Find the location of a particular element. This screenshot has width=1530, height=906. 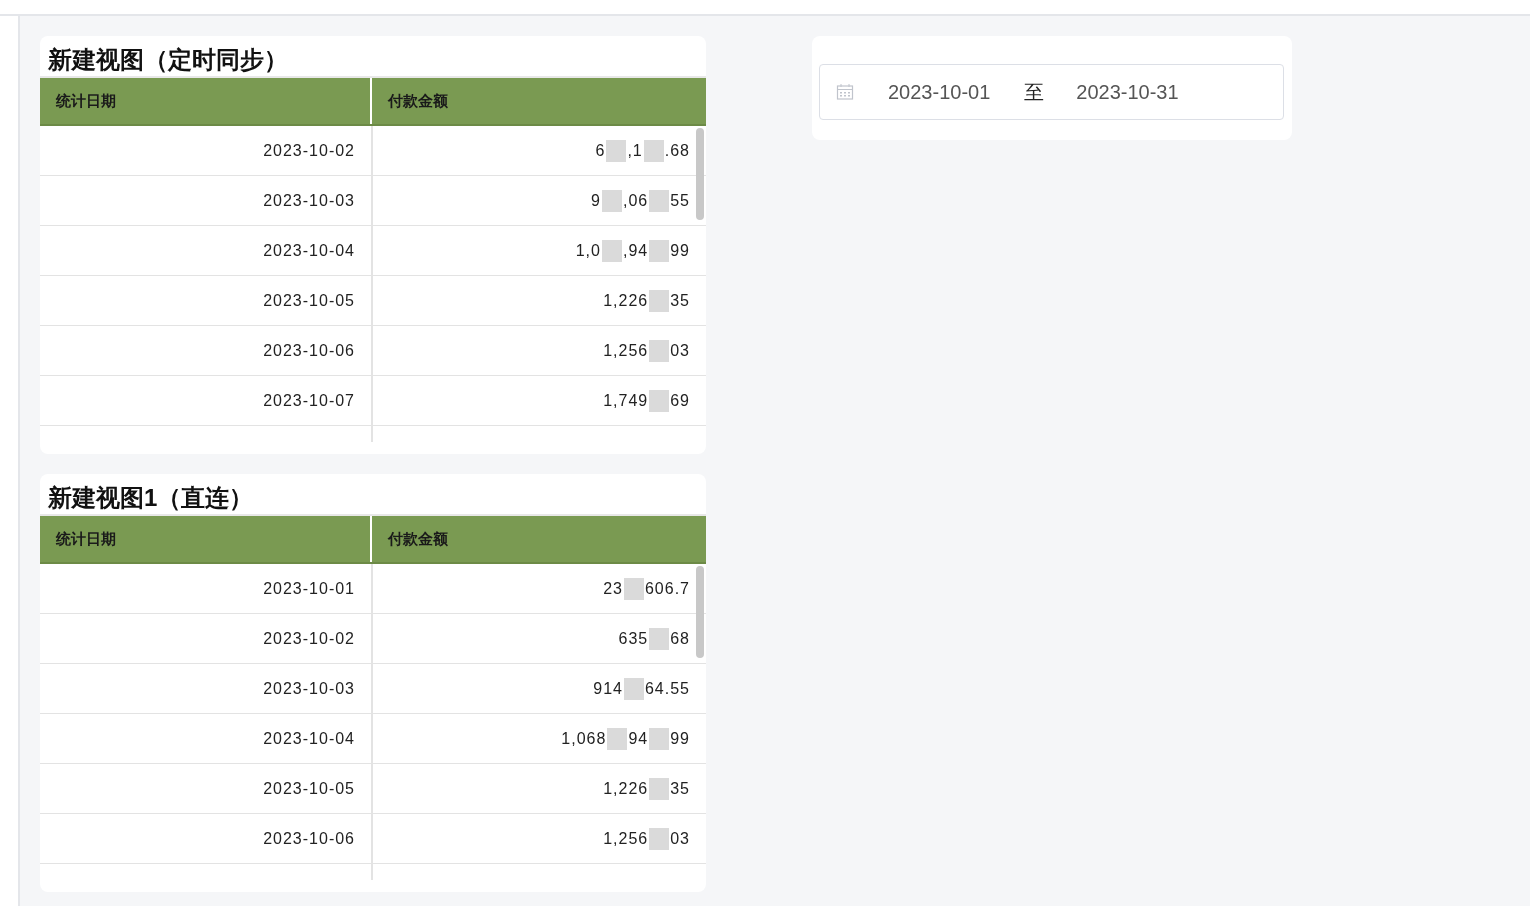

amount-text: 23 is located at coordinates (613, 588).